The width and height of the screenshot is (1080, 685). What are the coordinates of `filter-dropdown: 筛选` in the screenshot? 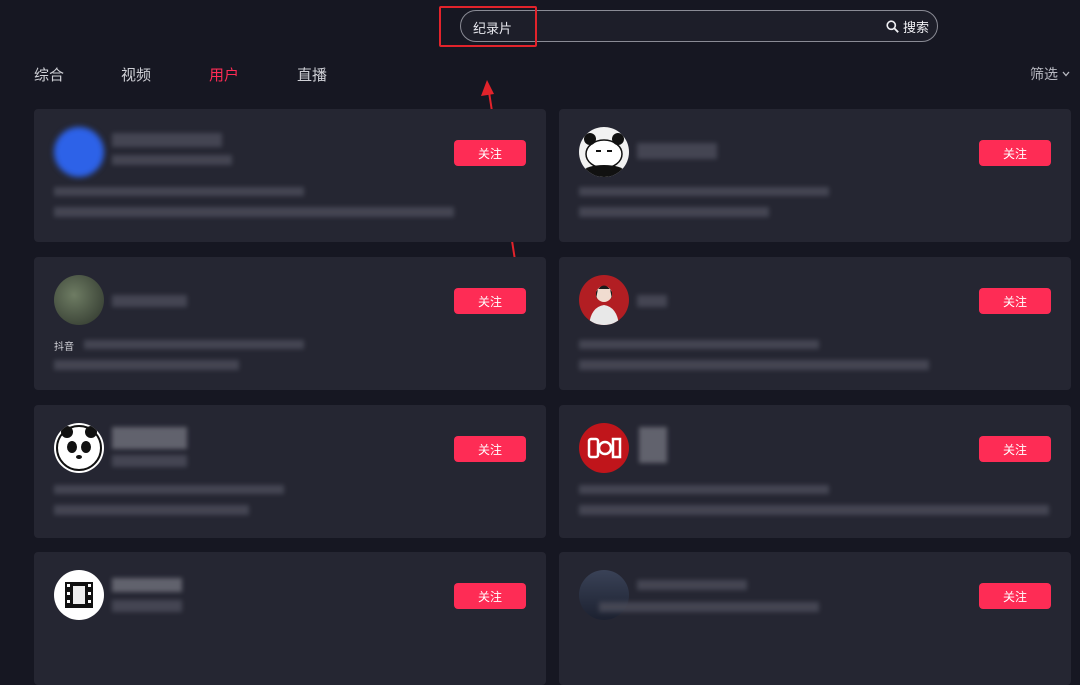 It's located at (1050, 74).